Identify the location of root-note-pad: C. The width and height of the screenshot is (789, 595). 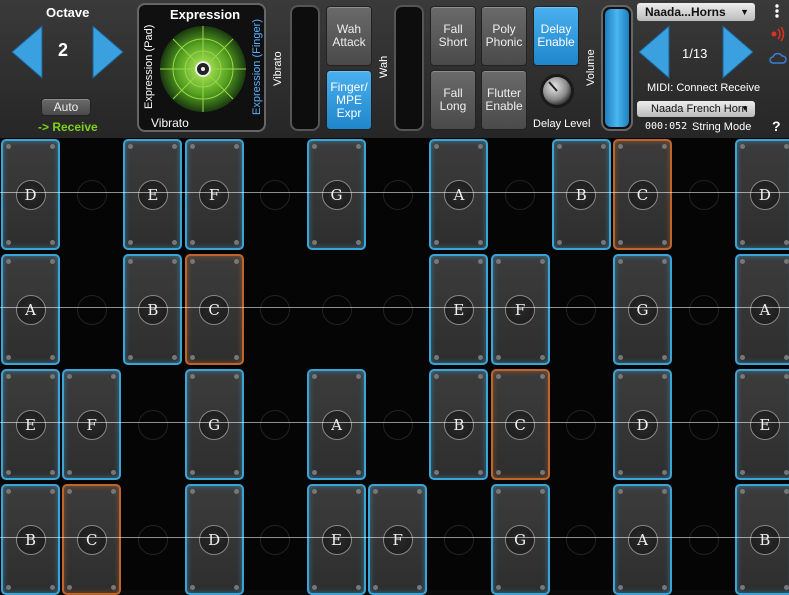
(520, 424).